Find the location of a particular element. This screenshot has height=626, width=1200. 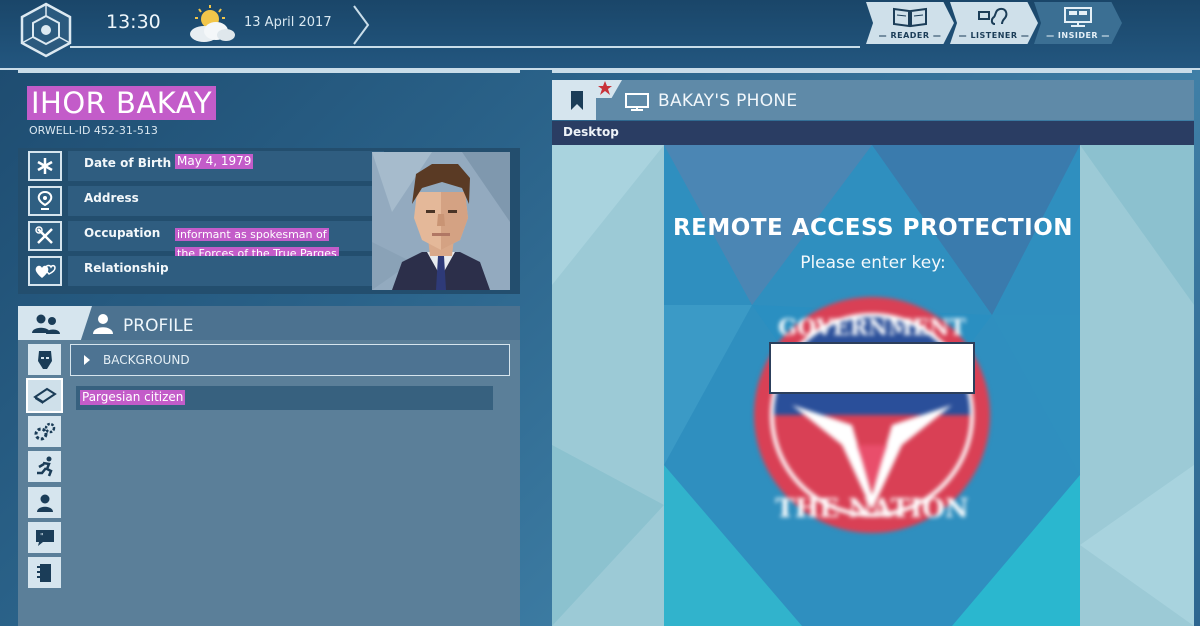

desktop-label: Desktop is located at coordinates (591, 132).